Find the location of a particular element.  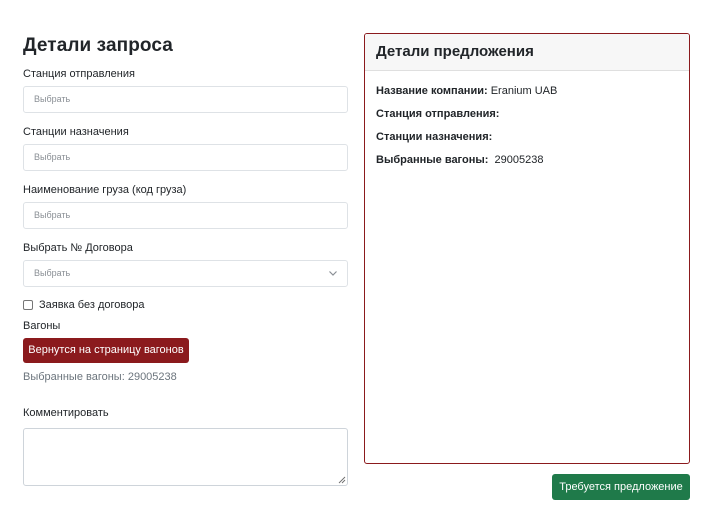

request-offer-button: Требуется предложение is located at coordinates (621, 487).